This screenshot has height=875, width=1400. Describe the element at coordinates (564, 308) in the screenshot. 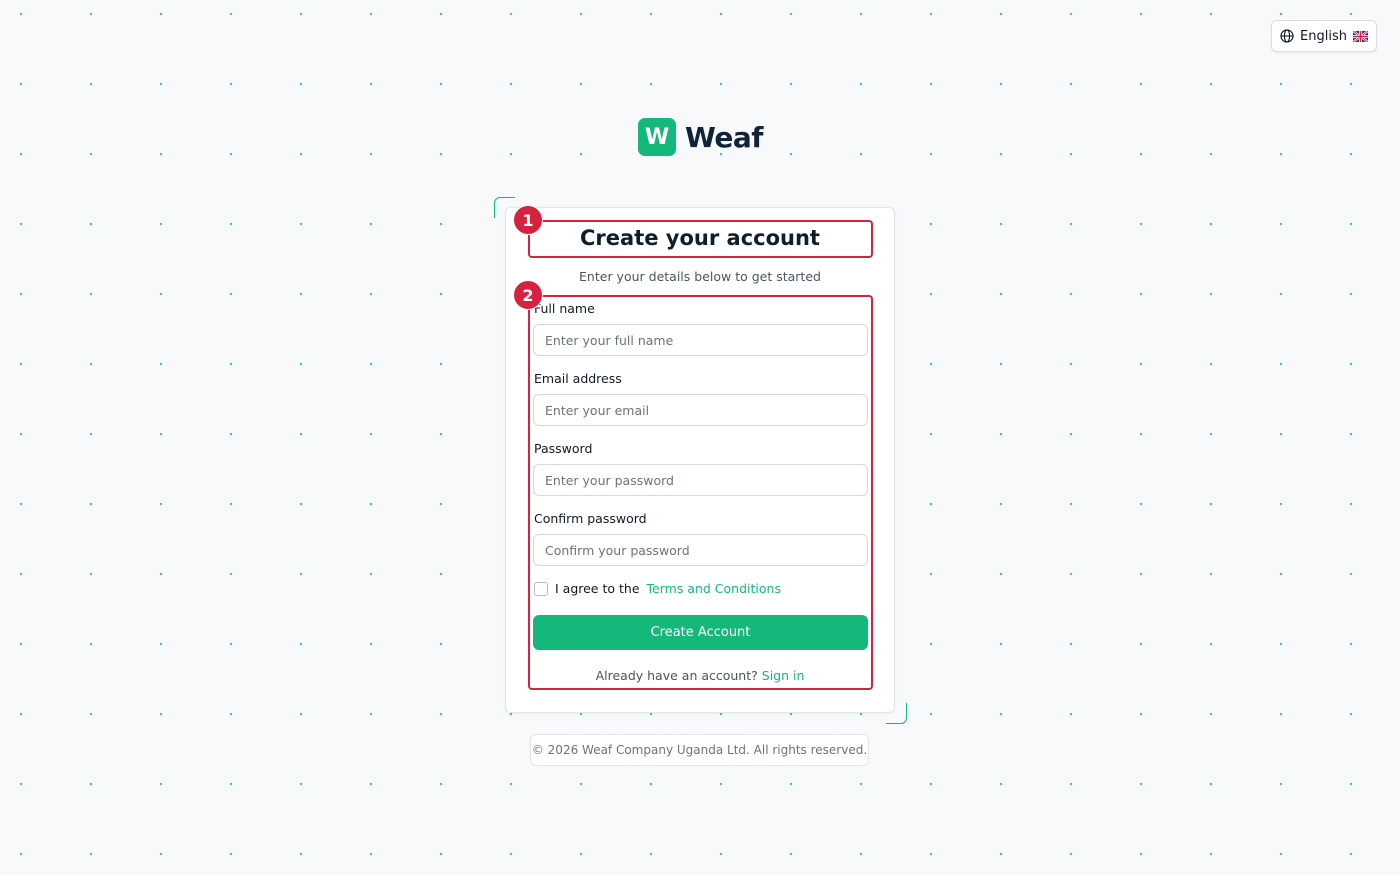

I see `full-name-label: Full name` at that location.